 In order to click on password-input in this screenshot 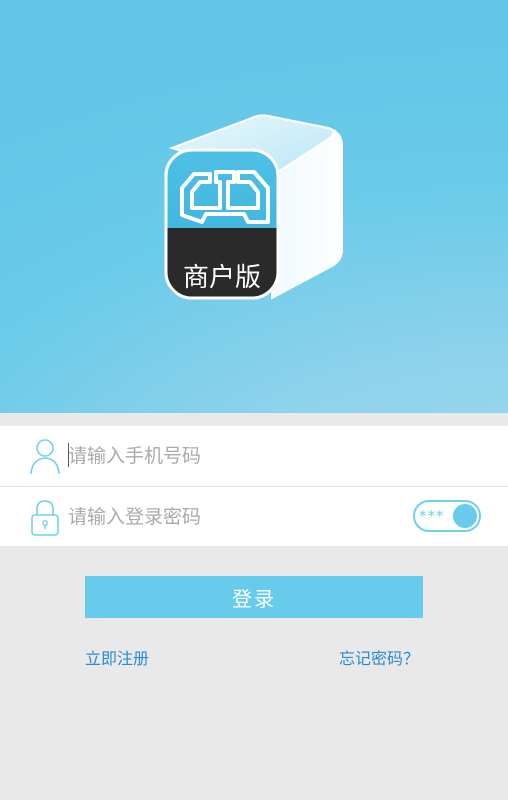, I will do `click(233, 517)`.